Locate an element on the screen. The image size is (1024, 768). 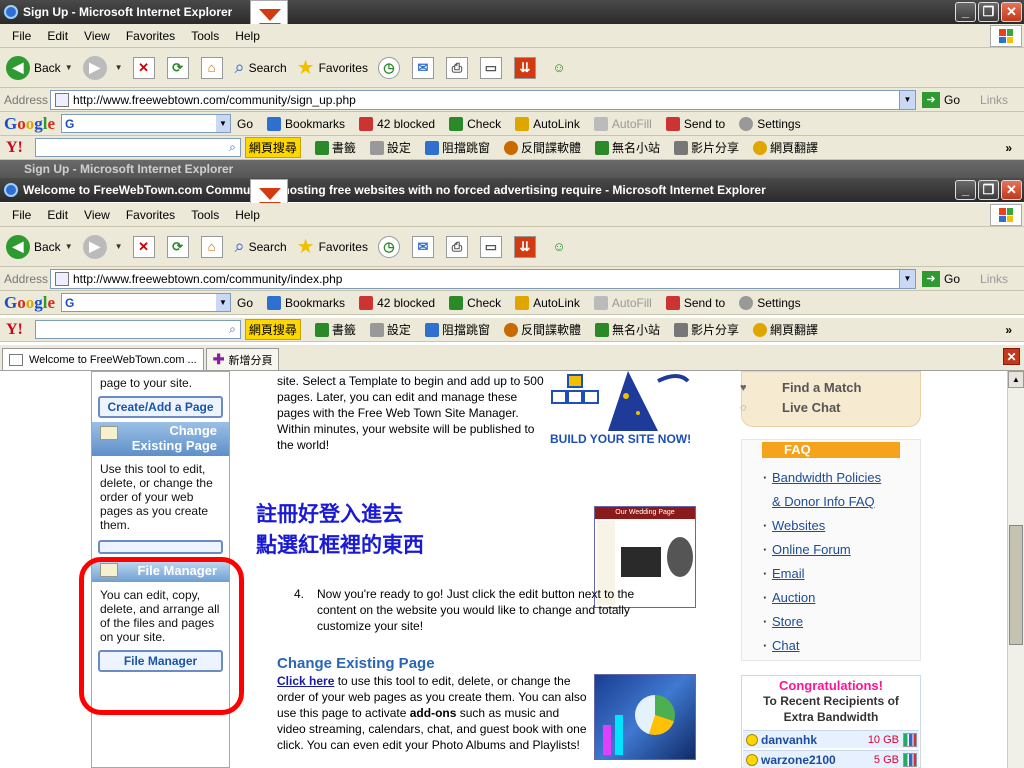
refresh-icon: ⟳ is located at coordinates (177, 246).